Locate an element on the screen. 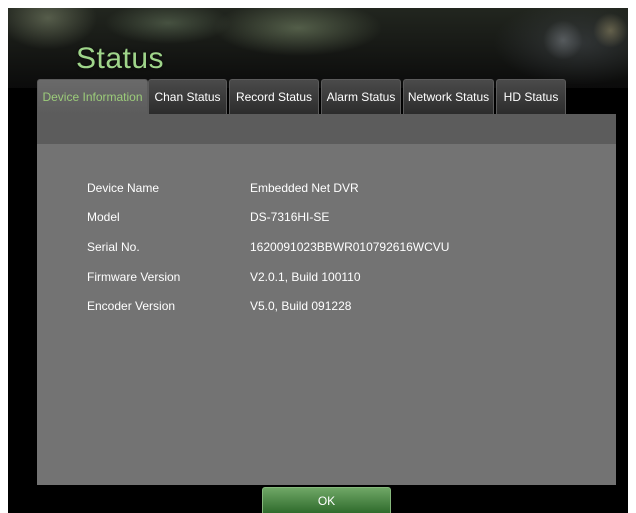 The image size is (636, 513). model-label: Model is located at coordinates (103, 217).